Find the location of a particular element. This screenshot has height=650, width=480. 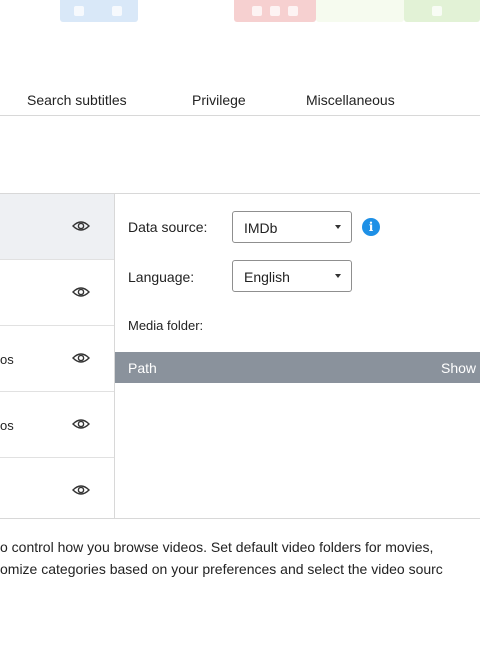

language-value: English is located at coordinates (267, 277).